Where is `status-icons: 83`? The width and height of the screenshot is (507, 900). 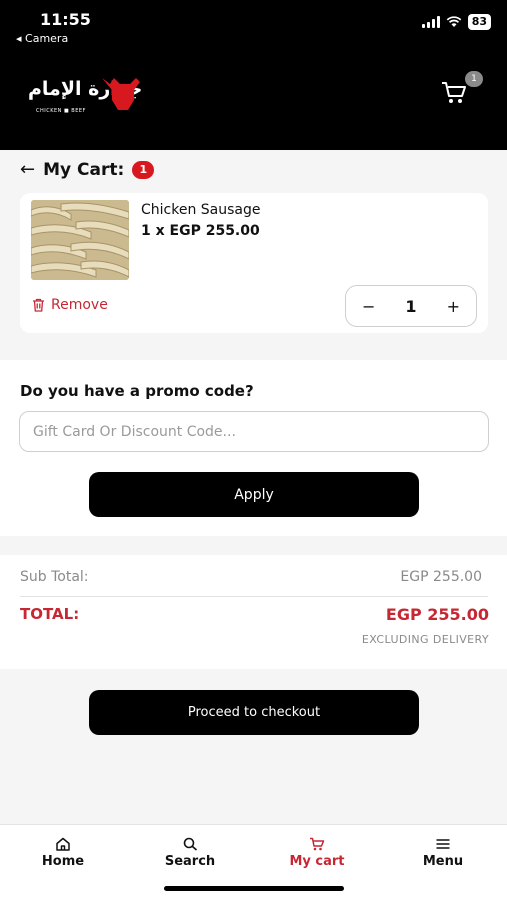
status-icons: 83 is located at coordinates (456, 22).